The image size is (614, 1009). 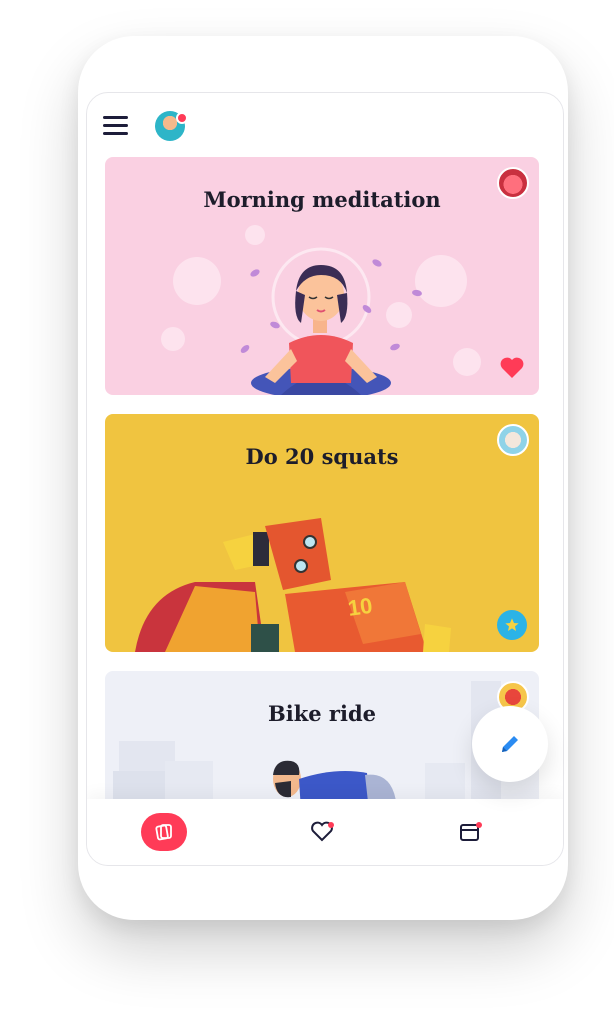 I want to click on user-avatar, so click(x=171, y=126).